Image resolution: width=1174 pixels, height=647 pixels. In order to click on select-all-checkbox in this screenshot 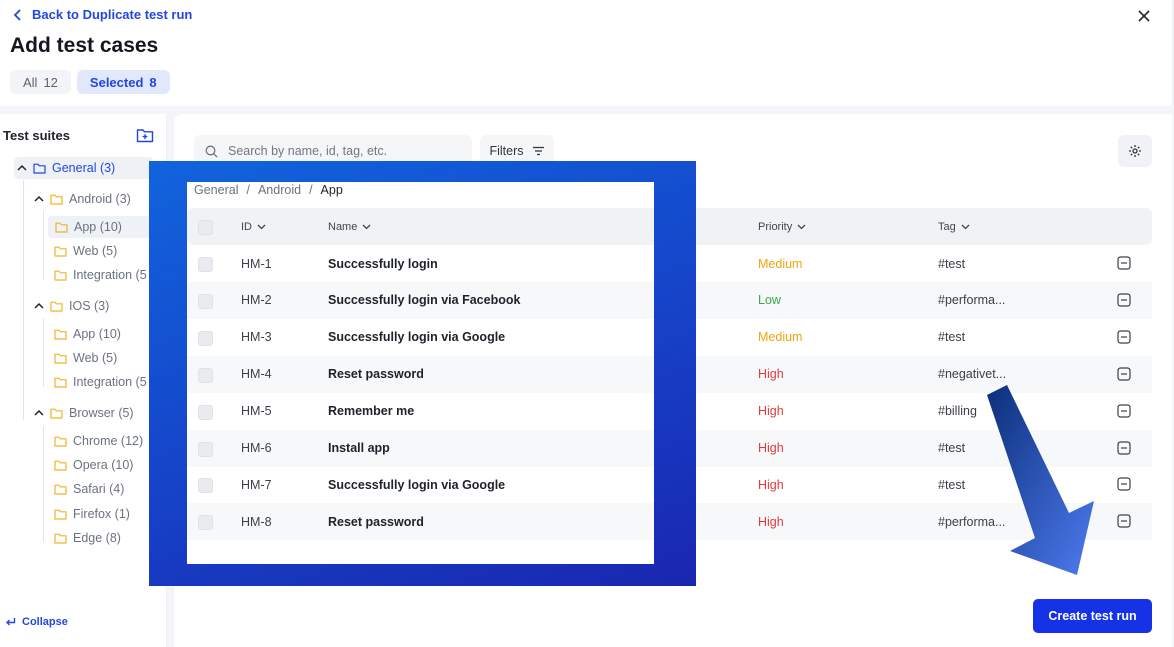, I will do `click(205, 227)`.